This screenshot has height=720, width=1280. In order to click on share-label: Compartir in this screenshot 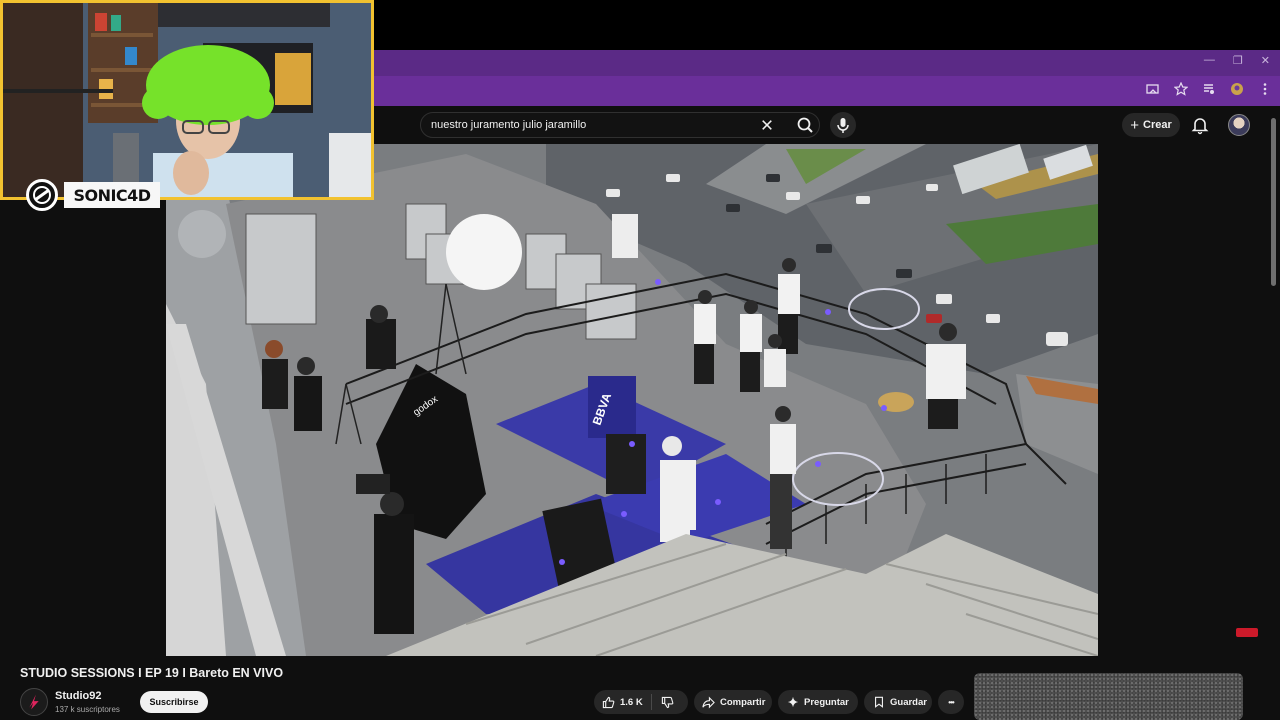, I will do `click(743, 702)`.